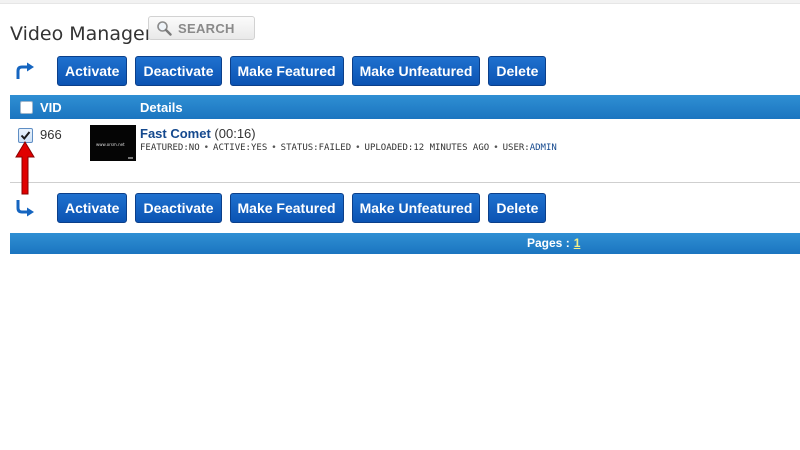 This screenshot has height=450, width=800. I want to click on featured-label: FEATURED:, so click(164, 148).